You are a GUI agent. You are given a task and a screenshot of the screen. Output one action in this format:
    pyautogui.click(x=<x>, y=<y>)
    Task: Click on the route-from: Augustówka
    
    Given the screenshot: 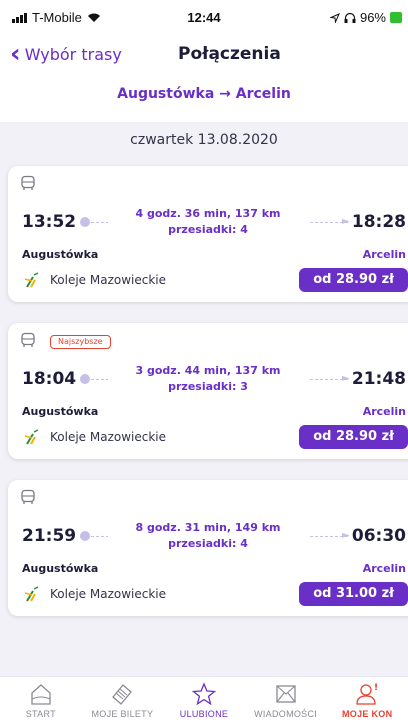 What is the action you would take?
    pyautogui.click(x=166, y=94)
    